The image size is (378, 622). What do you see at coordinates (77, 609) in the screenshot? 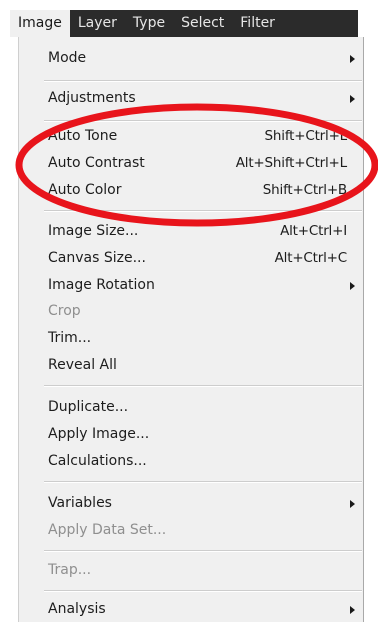
I see `menu-item-label: Analysis` at bounding box center [77, 609].